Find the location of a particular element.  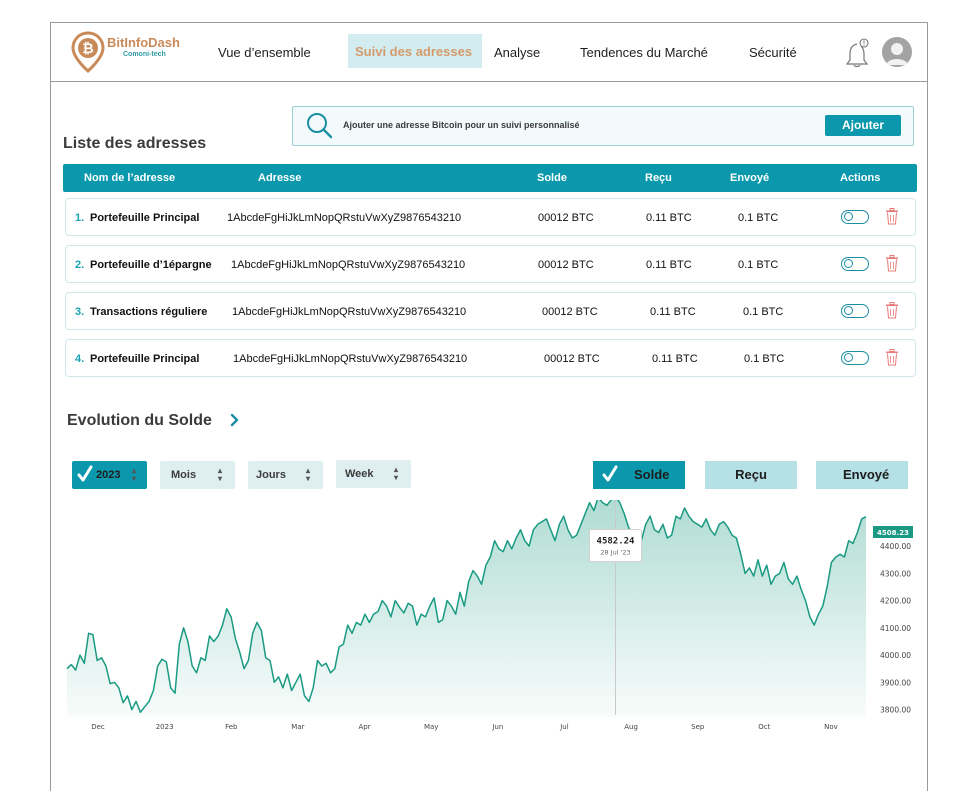

x-tick-label: Jun is located at coordinates (497, 727).